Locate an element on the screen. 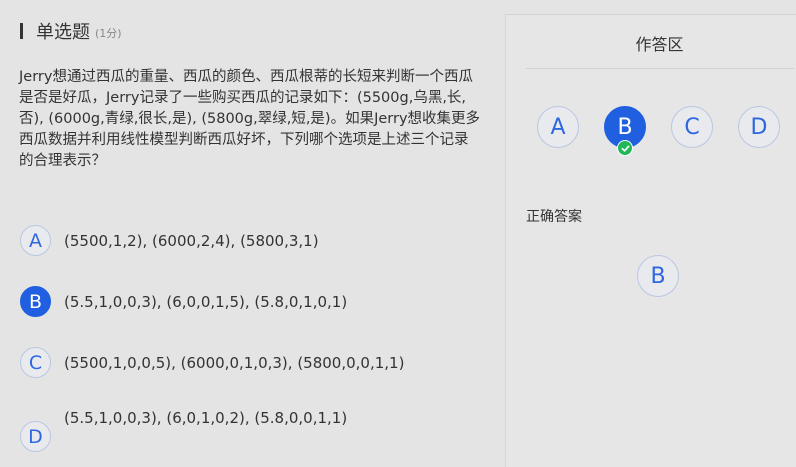 The width and height of the screenshot is (796, 467). answer-choice-a: A is located at coordinates (558, 127).